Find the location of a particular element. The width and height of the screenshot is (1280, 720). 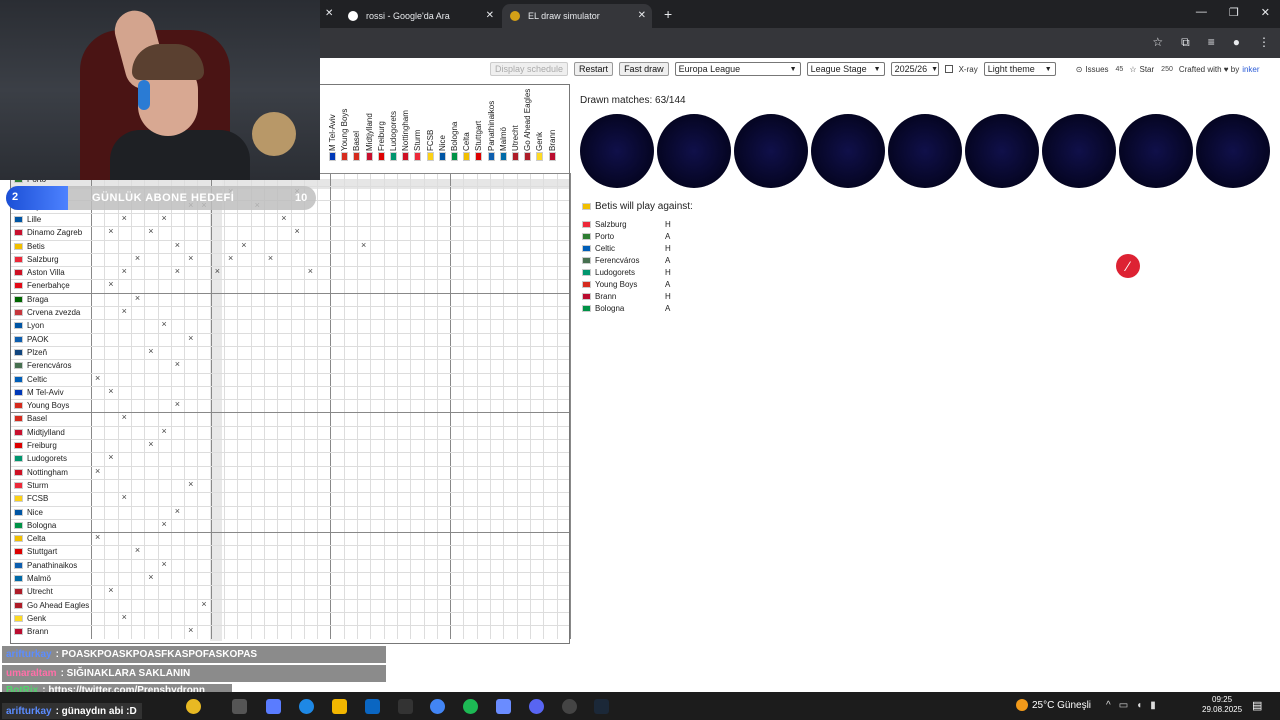

table-row: Betis is located at coordinates (290, 246).